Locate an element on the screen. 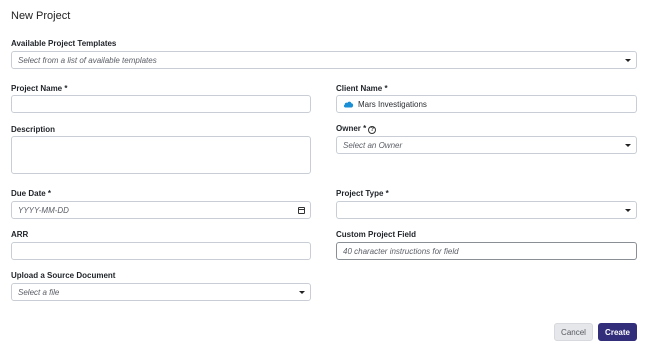  custom-field-input: 40 character instructions for field is located at coordinates (486, 251).